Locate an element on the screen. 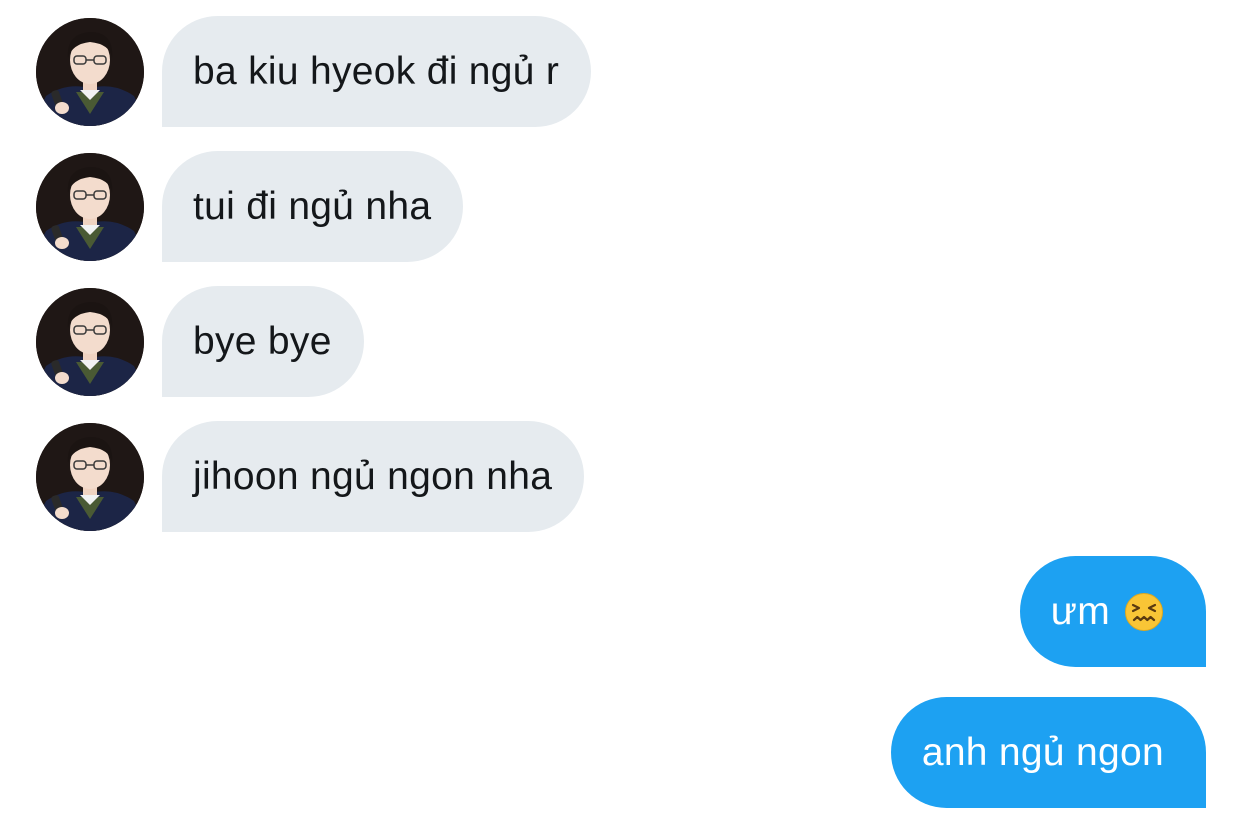  incoming-message-bubble: jihoon ngủ ngon nha is located at coordinates (373, 476).